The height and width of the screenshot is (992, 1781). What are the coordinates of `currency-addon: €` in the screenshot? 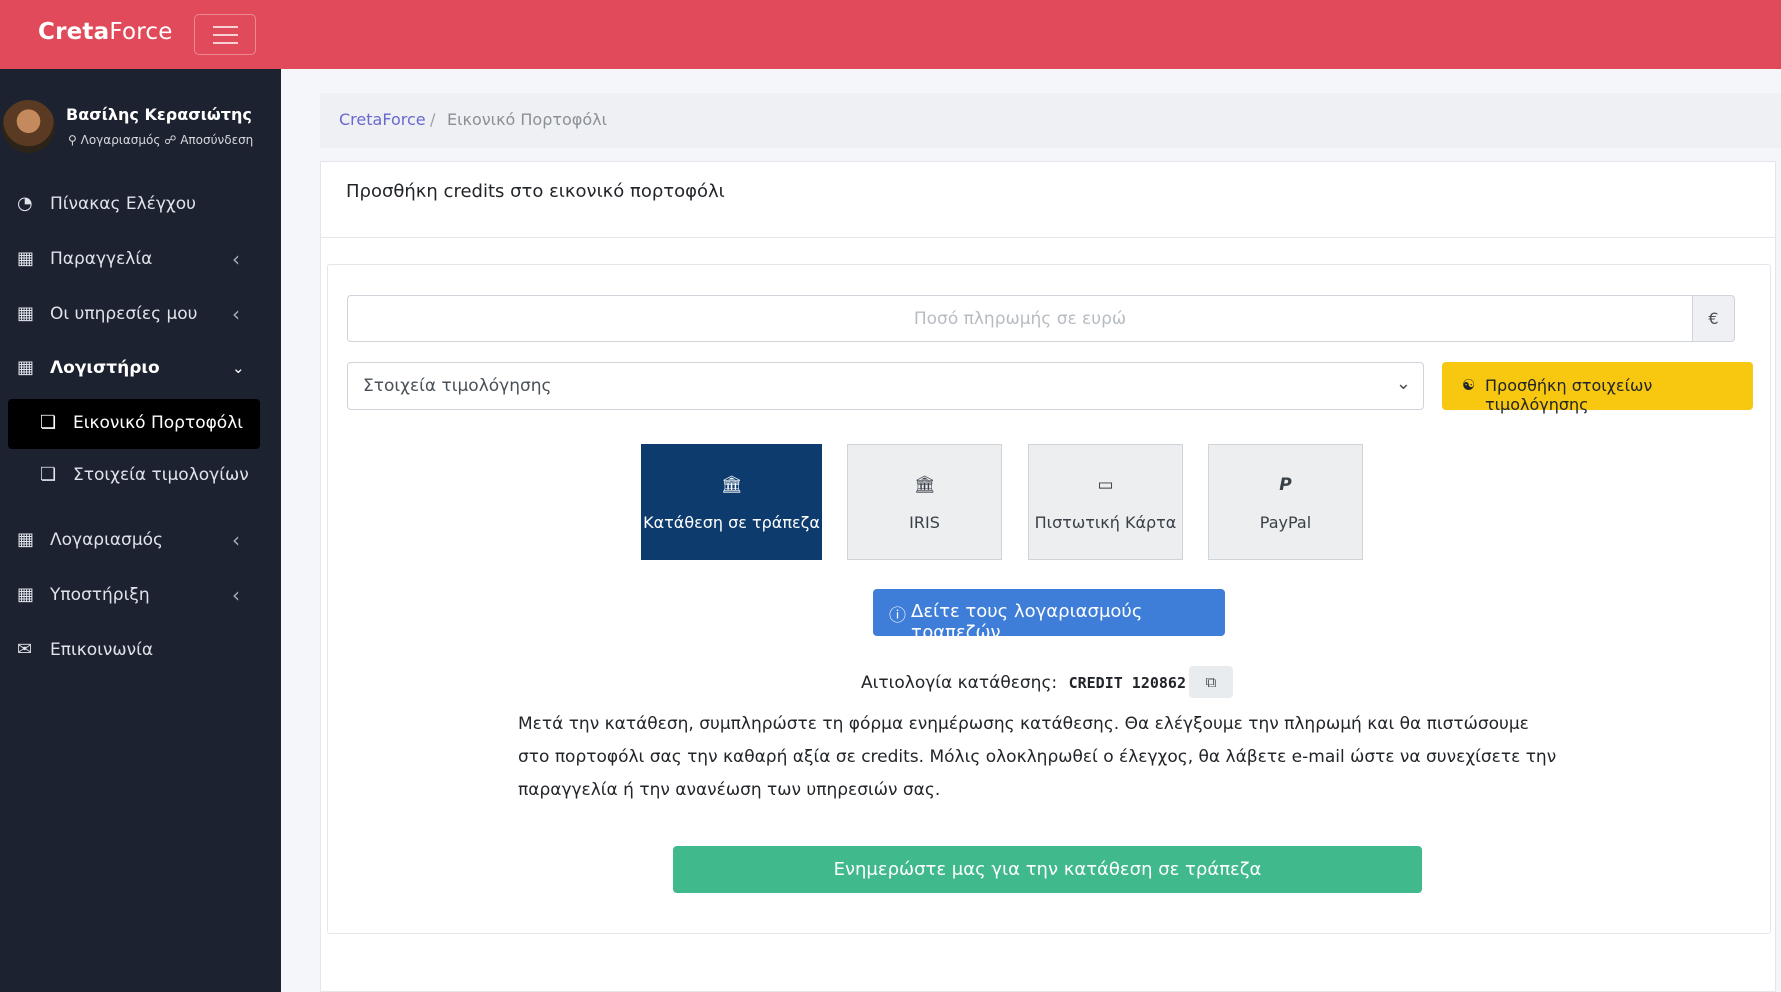 It's located at (1713, 318).